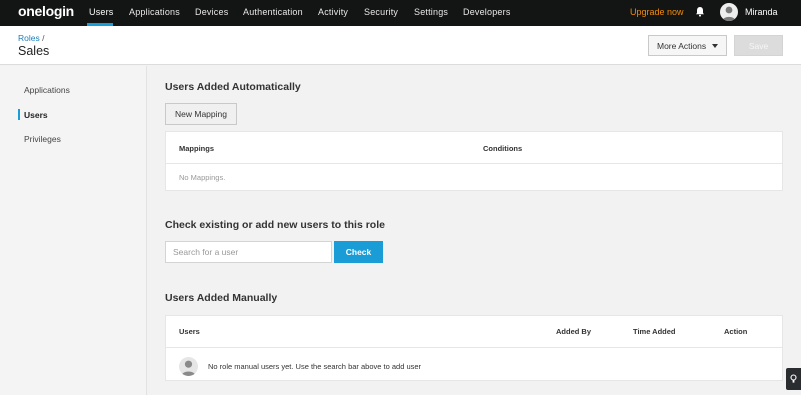 This screenshot has width=801, height=395. I want to click on empty-mappings-text: No Mappings., so click(202, 177).